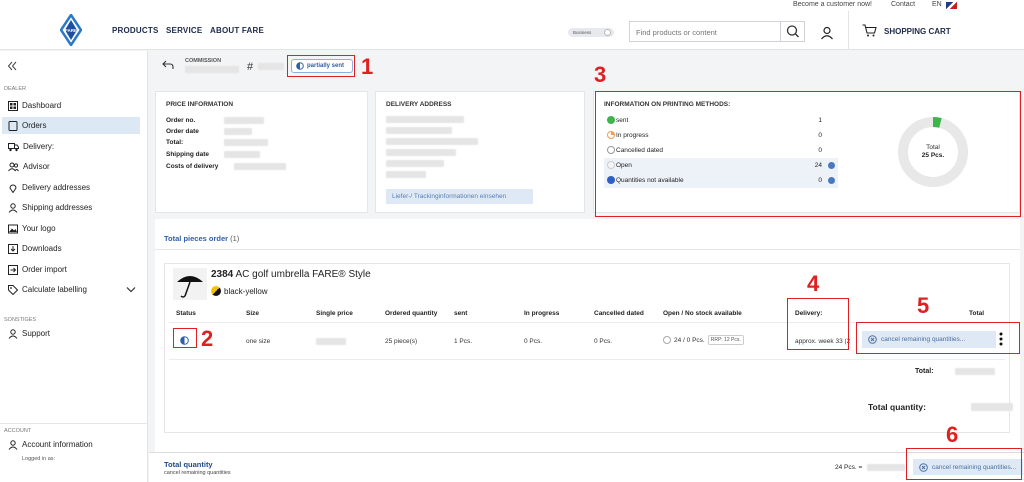 The height and width of the screenshot is (482, 1024). I want to click on cell-ordered: 25 piece(s), so click(401, 341).